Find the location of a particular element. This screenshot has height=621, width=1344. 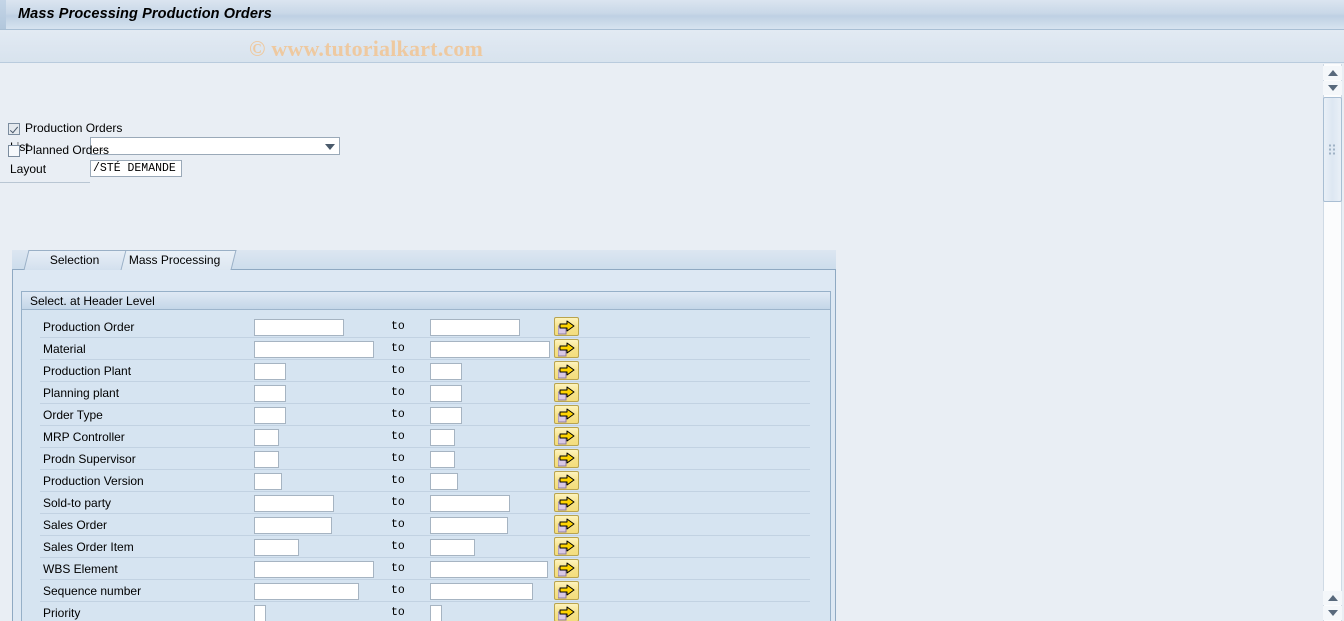

scroll-down-button is located at coordinates (1332, 88).